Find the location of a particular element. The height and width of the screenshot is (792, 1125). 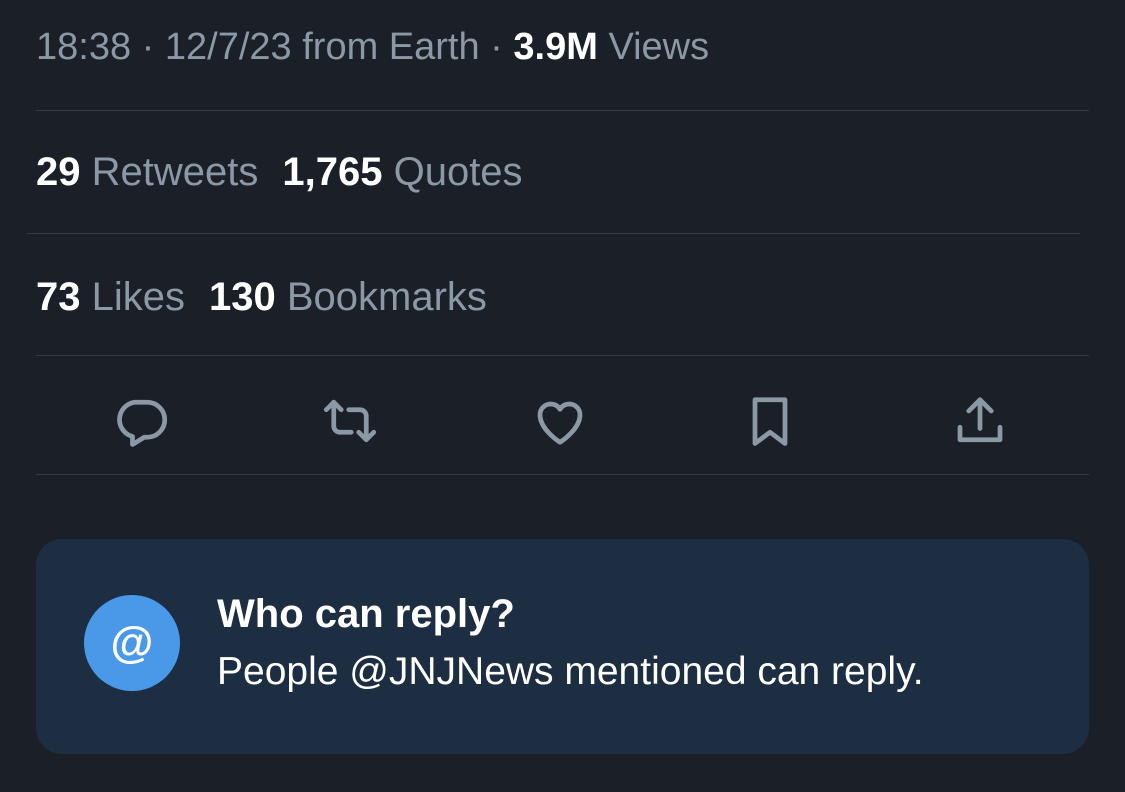

retweet-button is located at coordinates (350, 421).